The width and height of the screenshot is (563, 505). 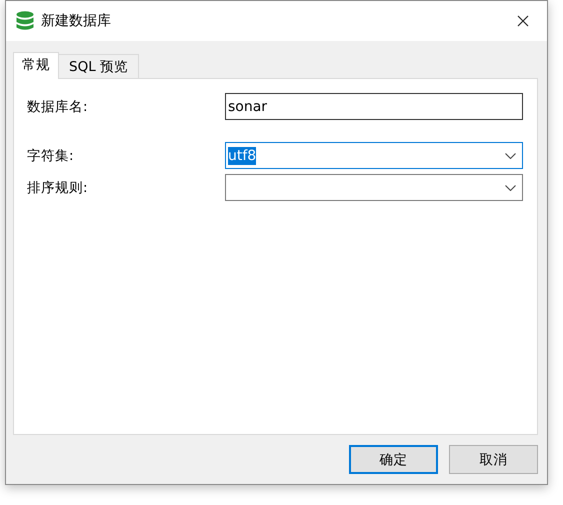 What do you see at coordinates (58, 107) in the screenshot?
I see `field-label: 数据库名:` at bounding box center [58, 107].